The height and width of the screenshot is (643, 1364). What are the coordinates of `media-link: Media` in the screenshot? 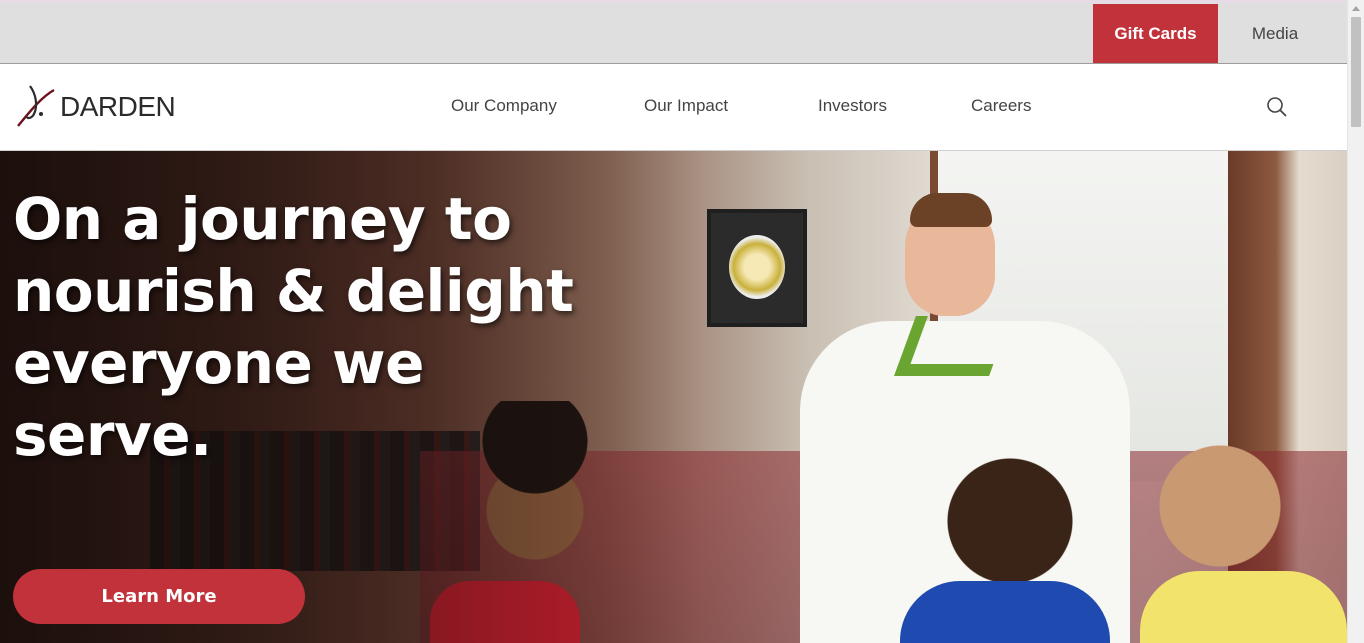 It's located at (1275, 33).